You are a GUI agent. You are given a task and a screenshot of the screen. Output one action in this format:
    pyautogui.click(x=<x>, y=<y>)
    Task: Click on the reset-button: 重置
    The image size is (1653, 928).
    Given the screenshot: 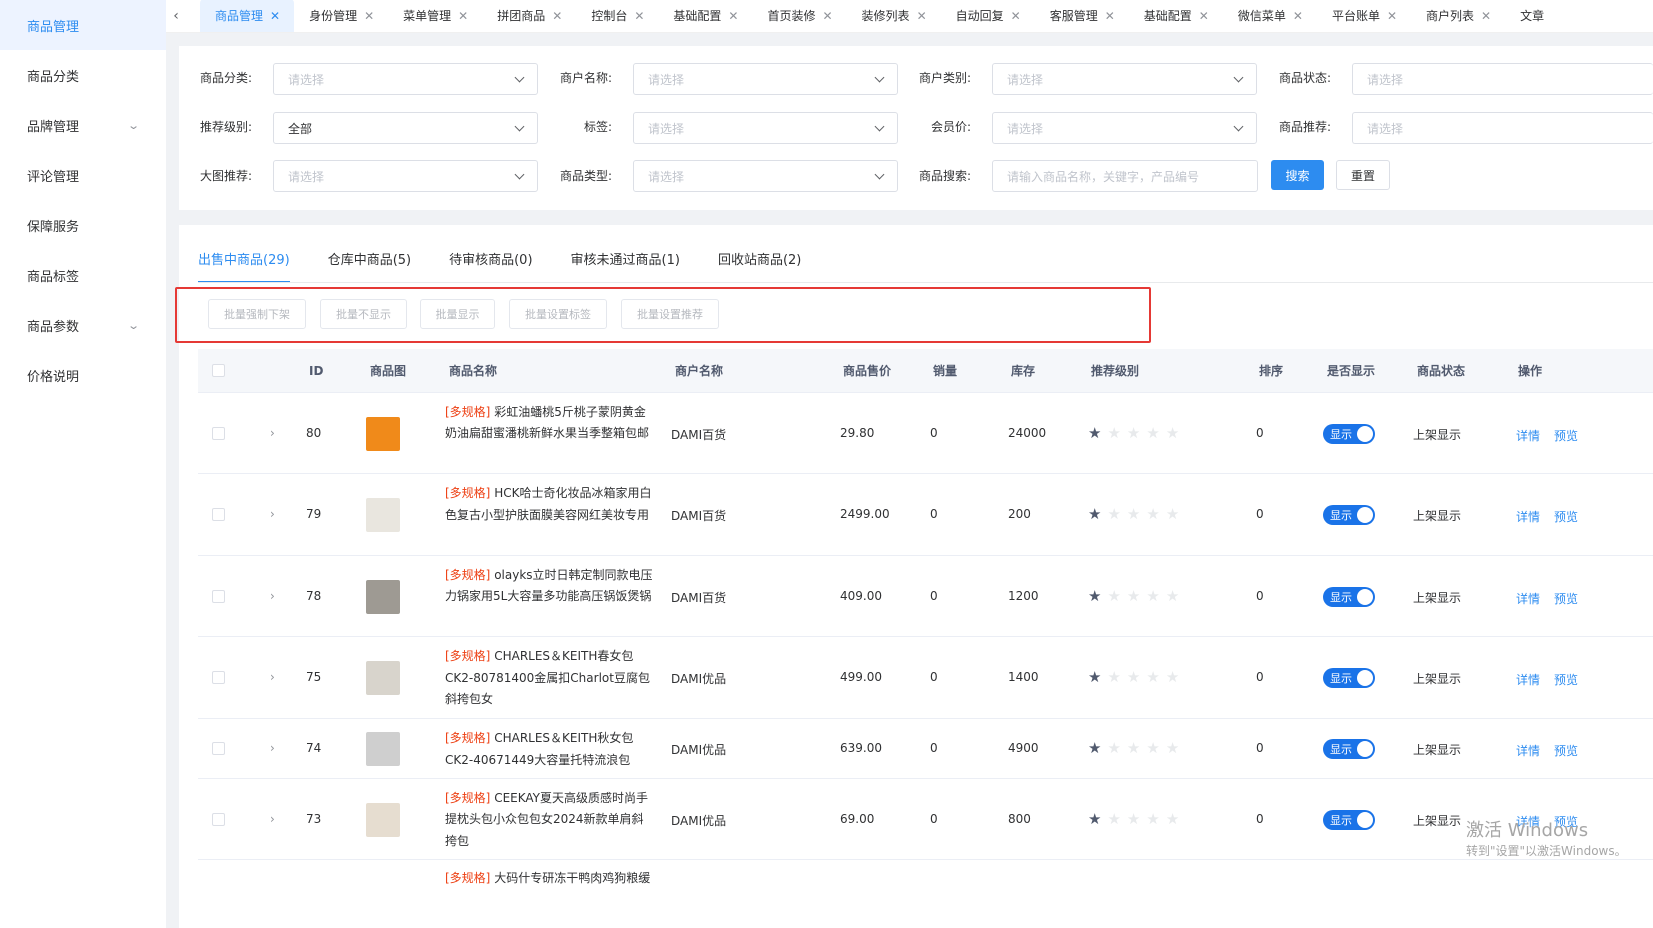 What is the action you would take?
    pyautogui.click(x=1363, y=175)
    